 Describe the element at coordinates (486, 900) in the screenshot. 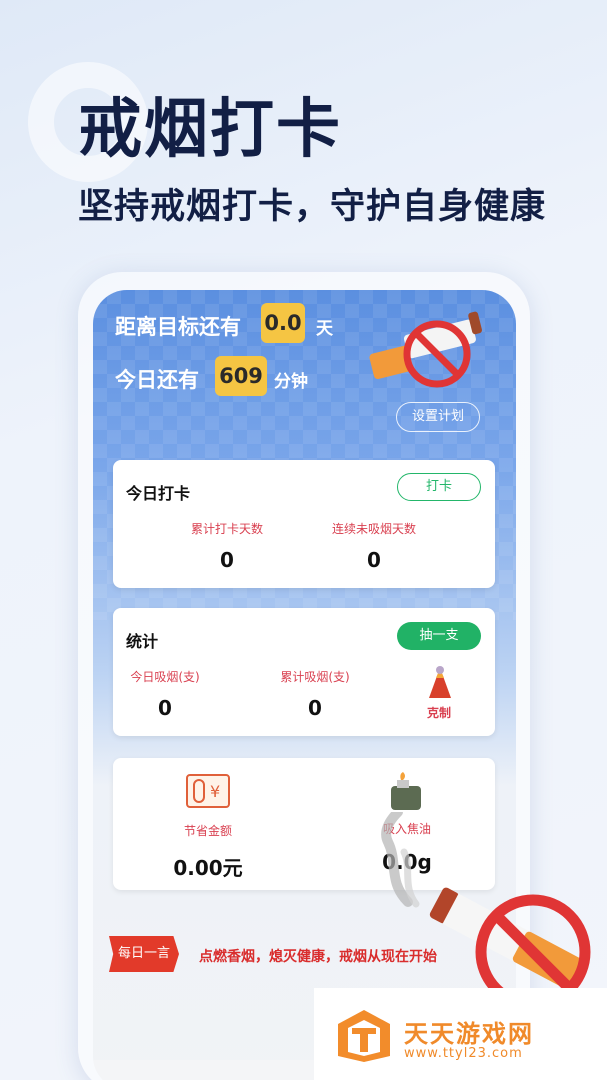

I see `cigarette-no-smoking-icon` at that location.